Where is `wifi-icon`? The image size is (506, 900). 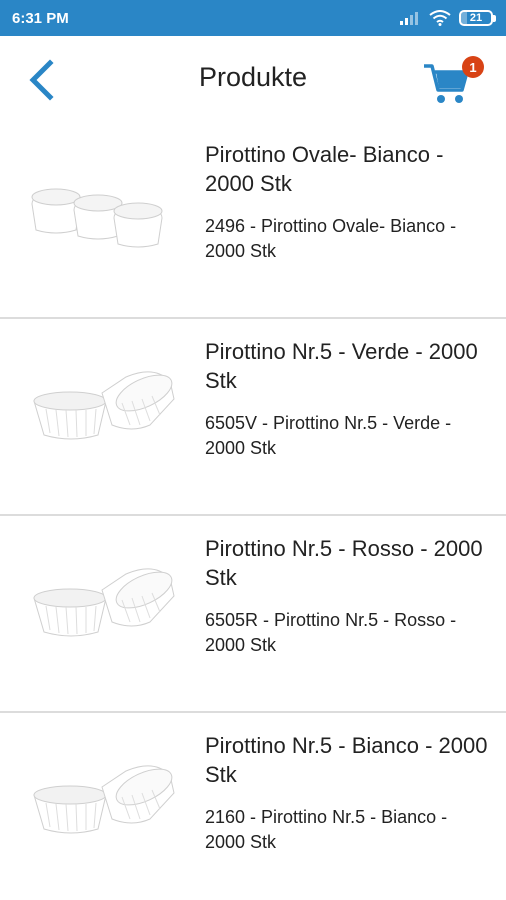
wifi-icon is located at coordinates (440, 18).